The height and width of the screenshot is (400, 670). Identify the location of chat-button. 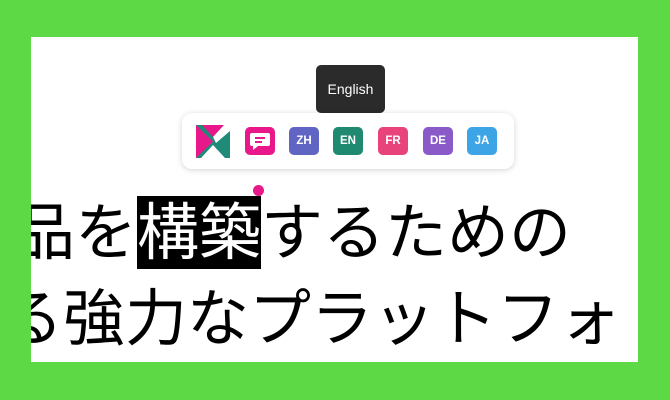
(260, 141).